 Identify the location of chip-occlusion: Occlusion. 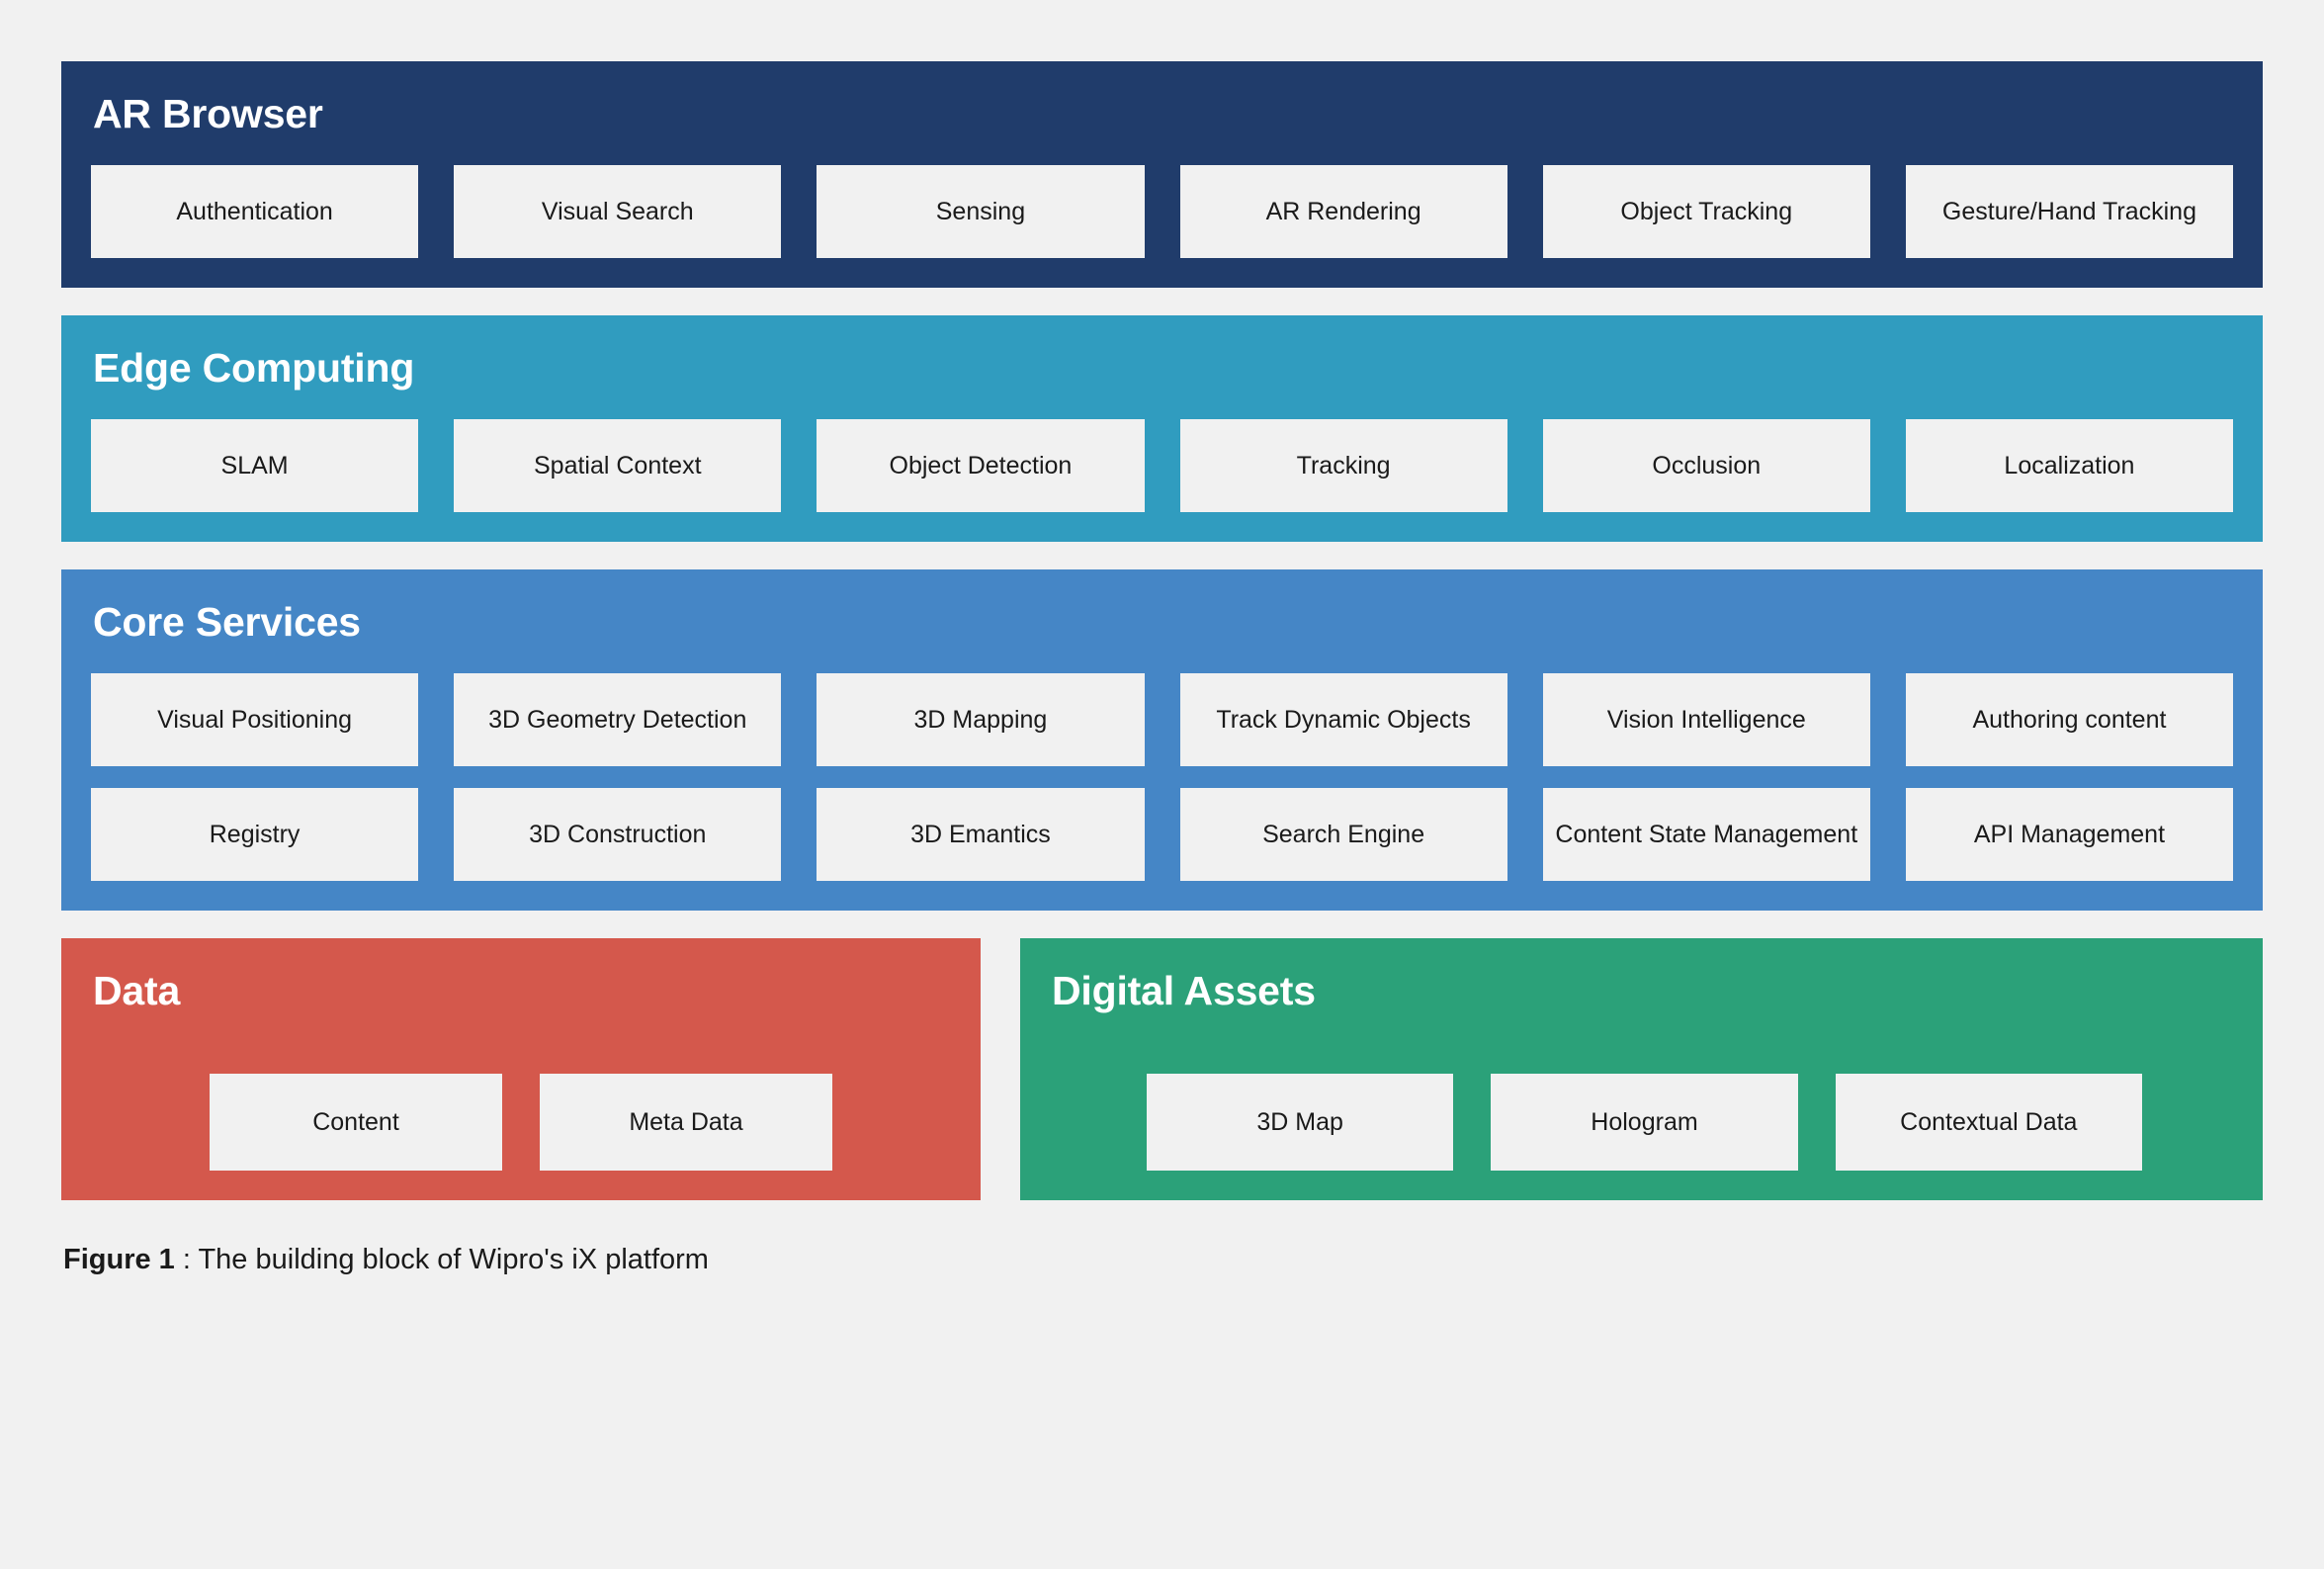
(1706, 466).